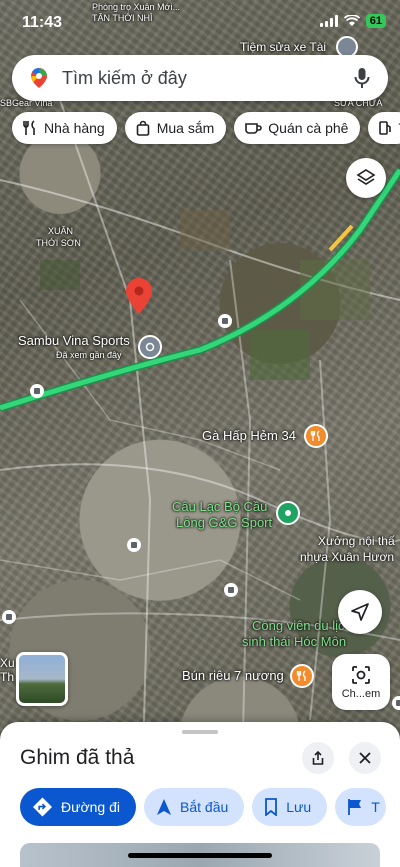  I want to click on gas-pump-icon, so click(385, 128).